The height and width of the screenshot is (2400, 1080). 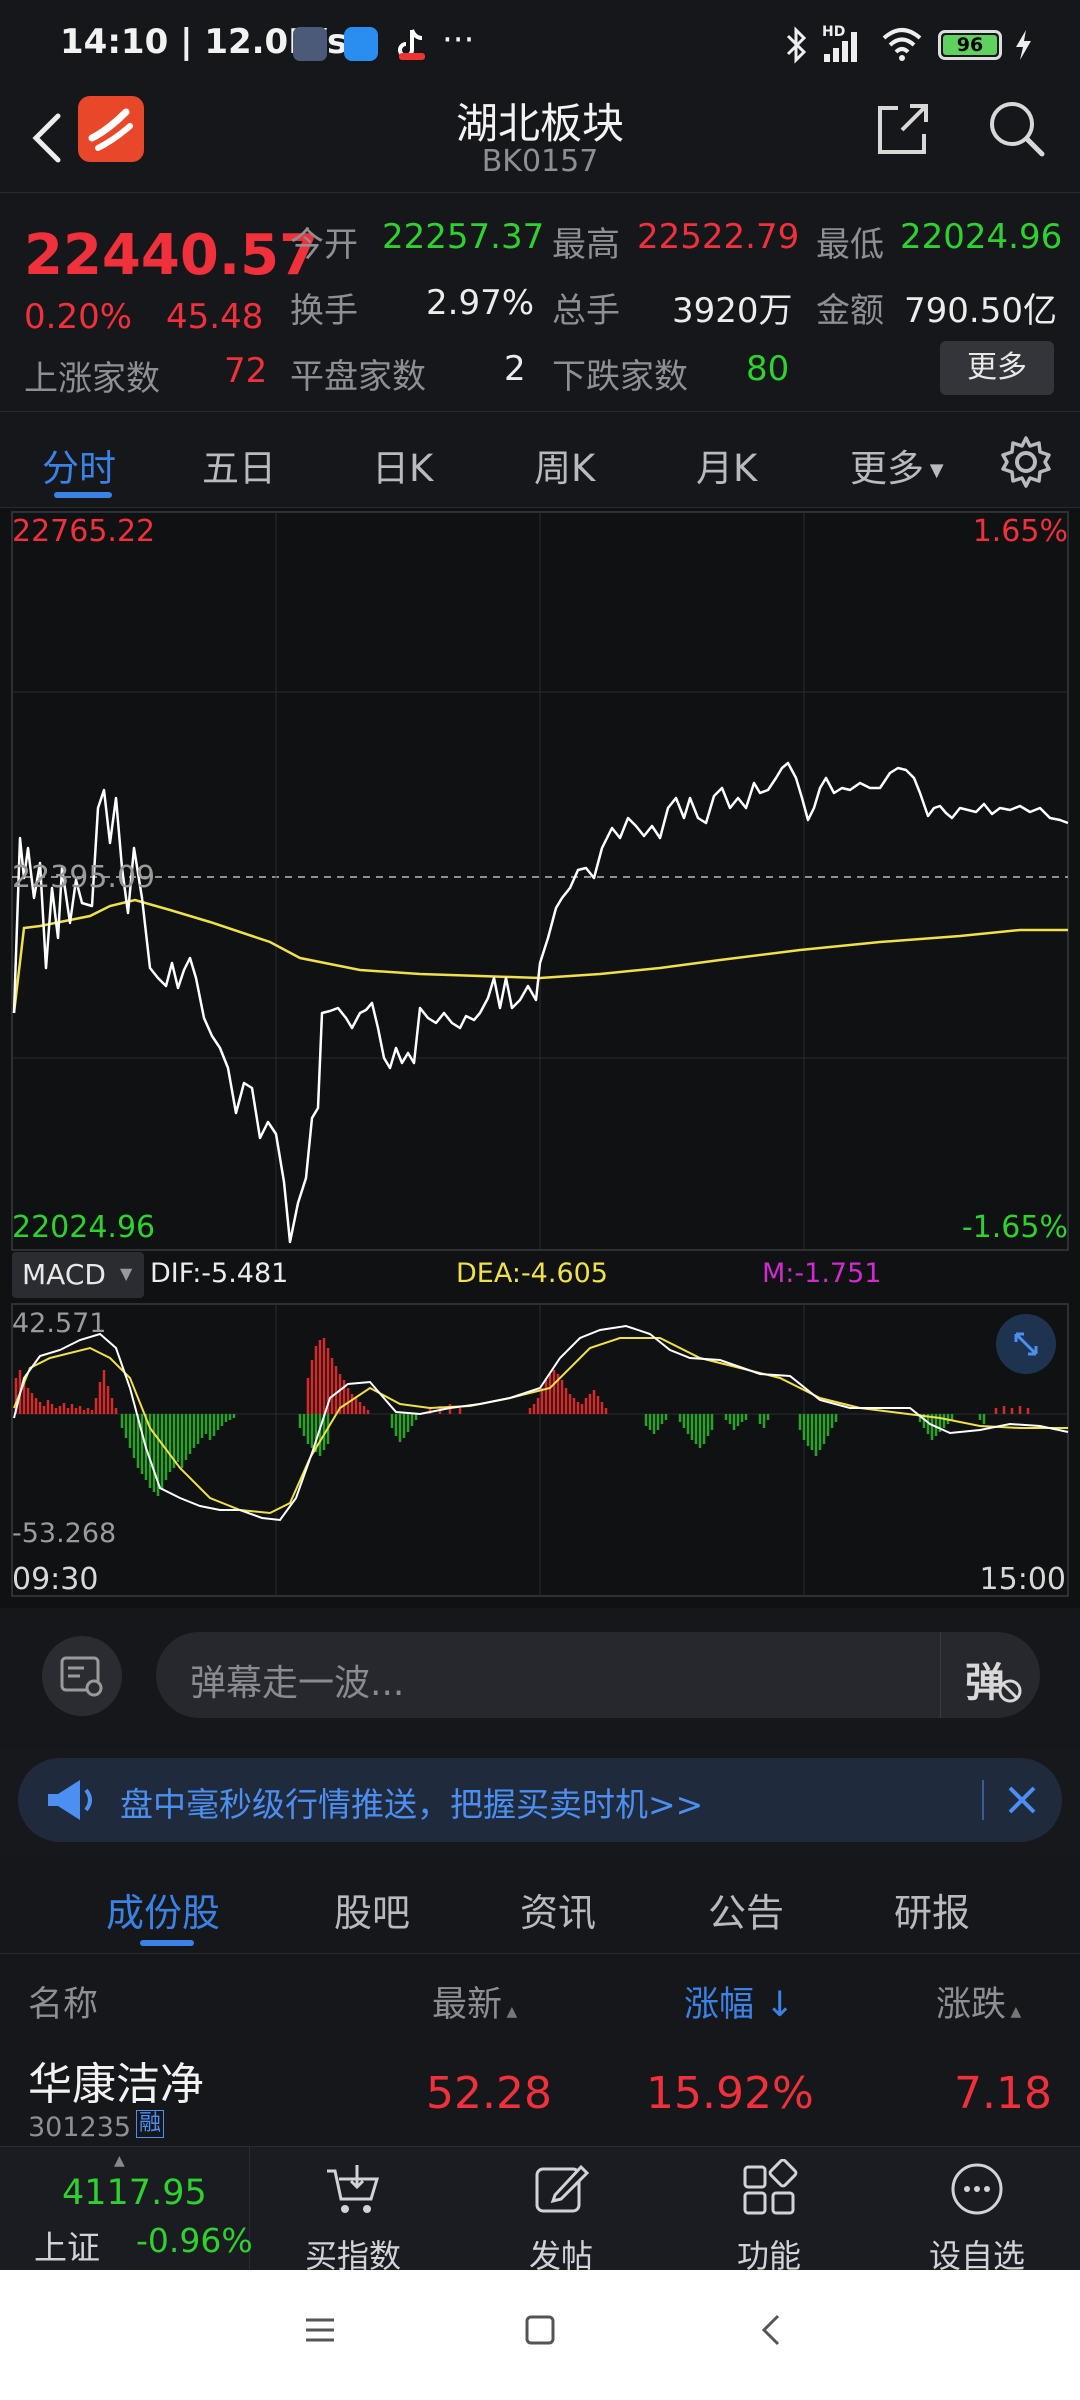 I want to click on wifi-icon, so click(x=902, y=46).